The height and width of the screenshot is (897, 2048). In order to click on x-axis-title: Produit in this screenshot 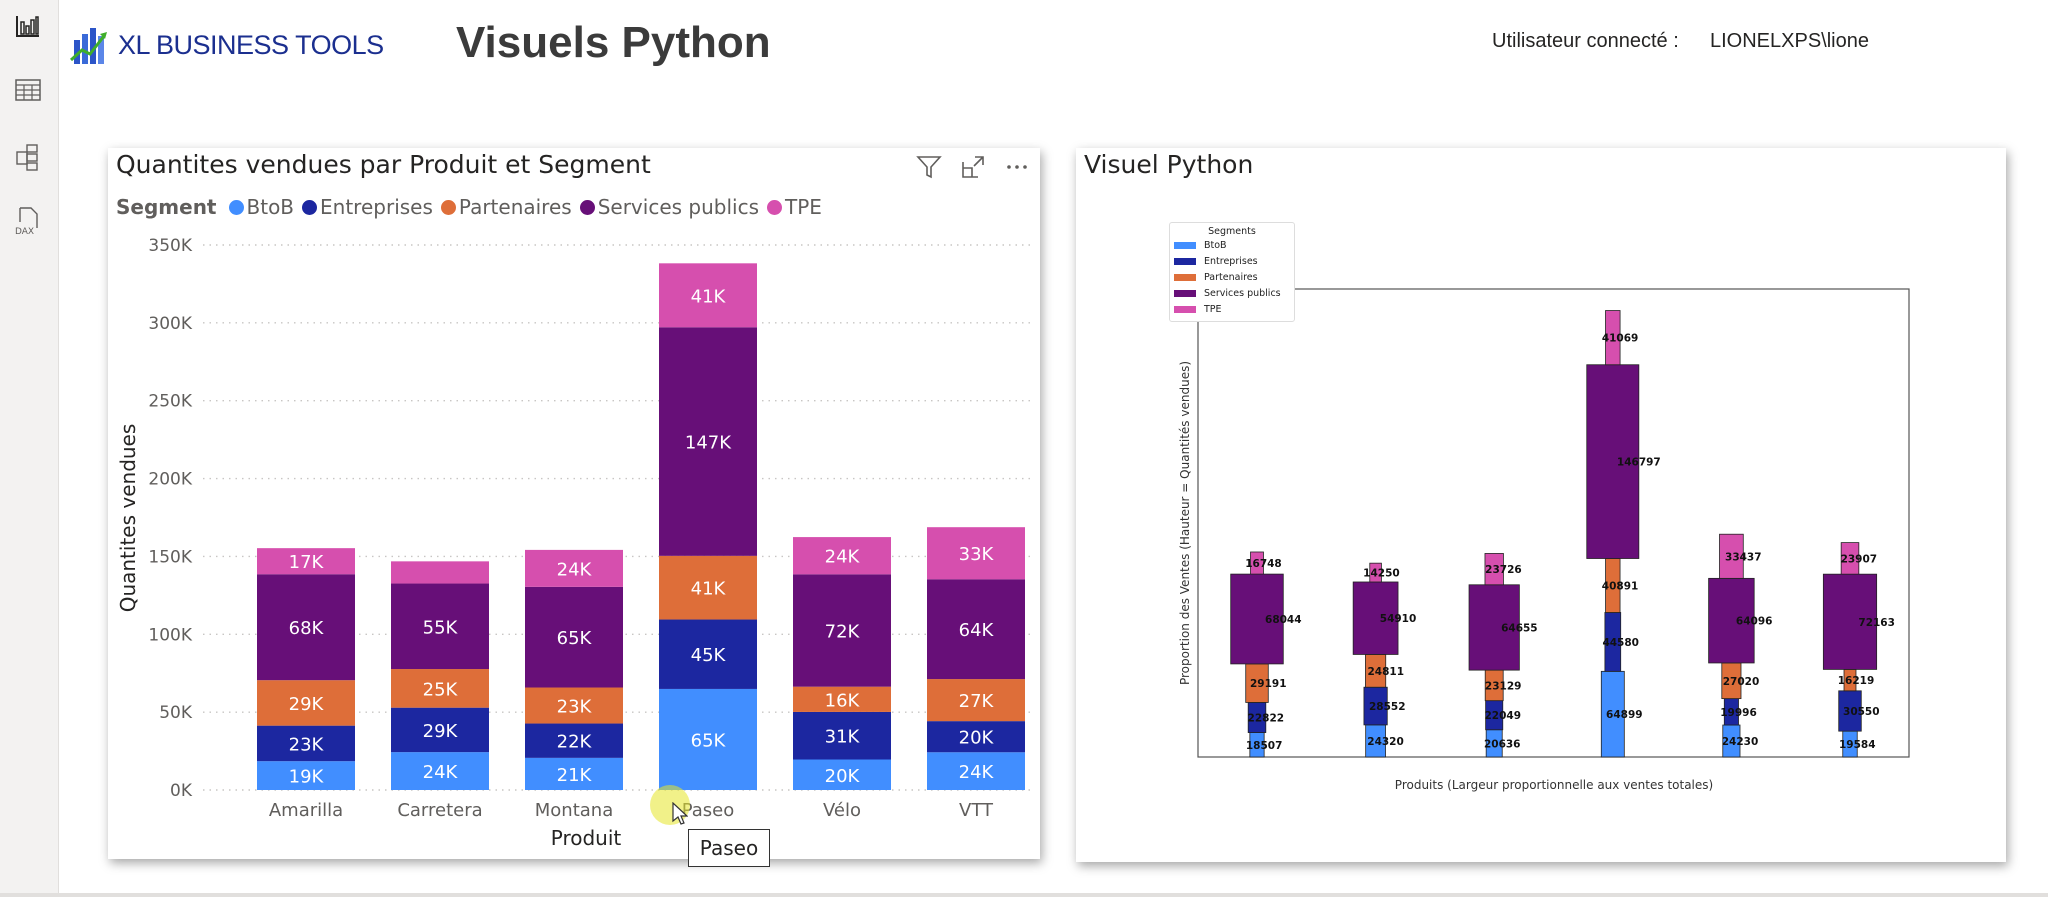, I will do `click(586, 838)`.